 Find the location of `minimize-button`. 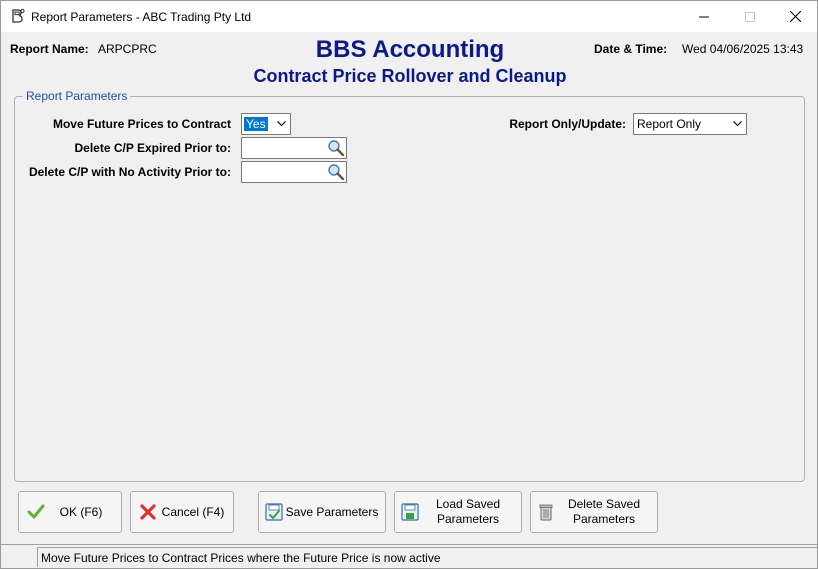

minimize-button is located at coordinates (704, 16).